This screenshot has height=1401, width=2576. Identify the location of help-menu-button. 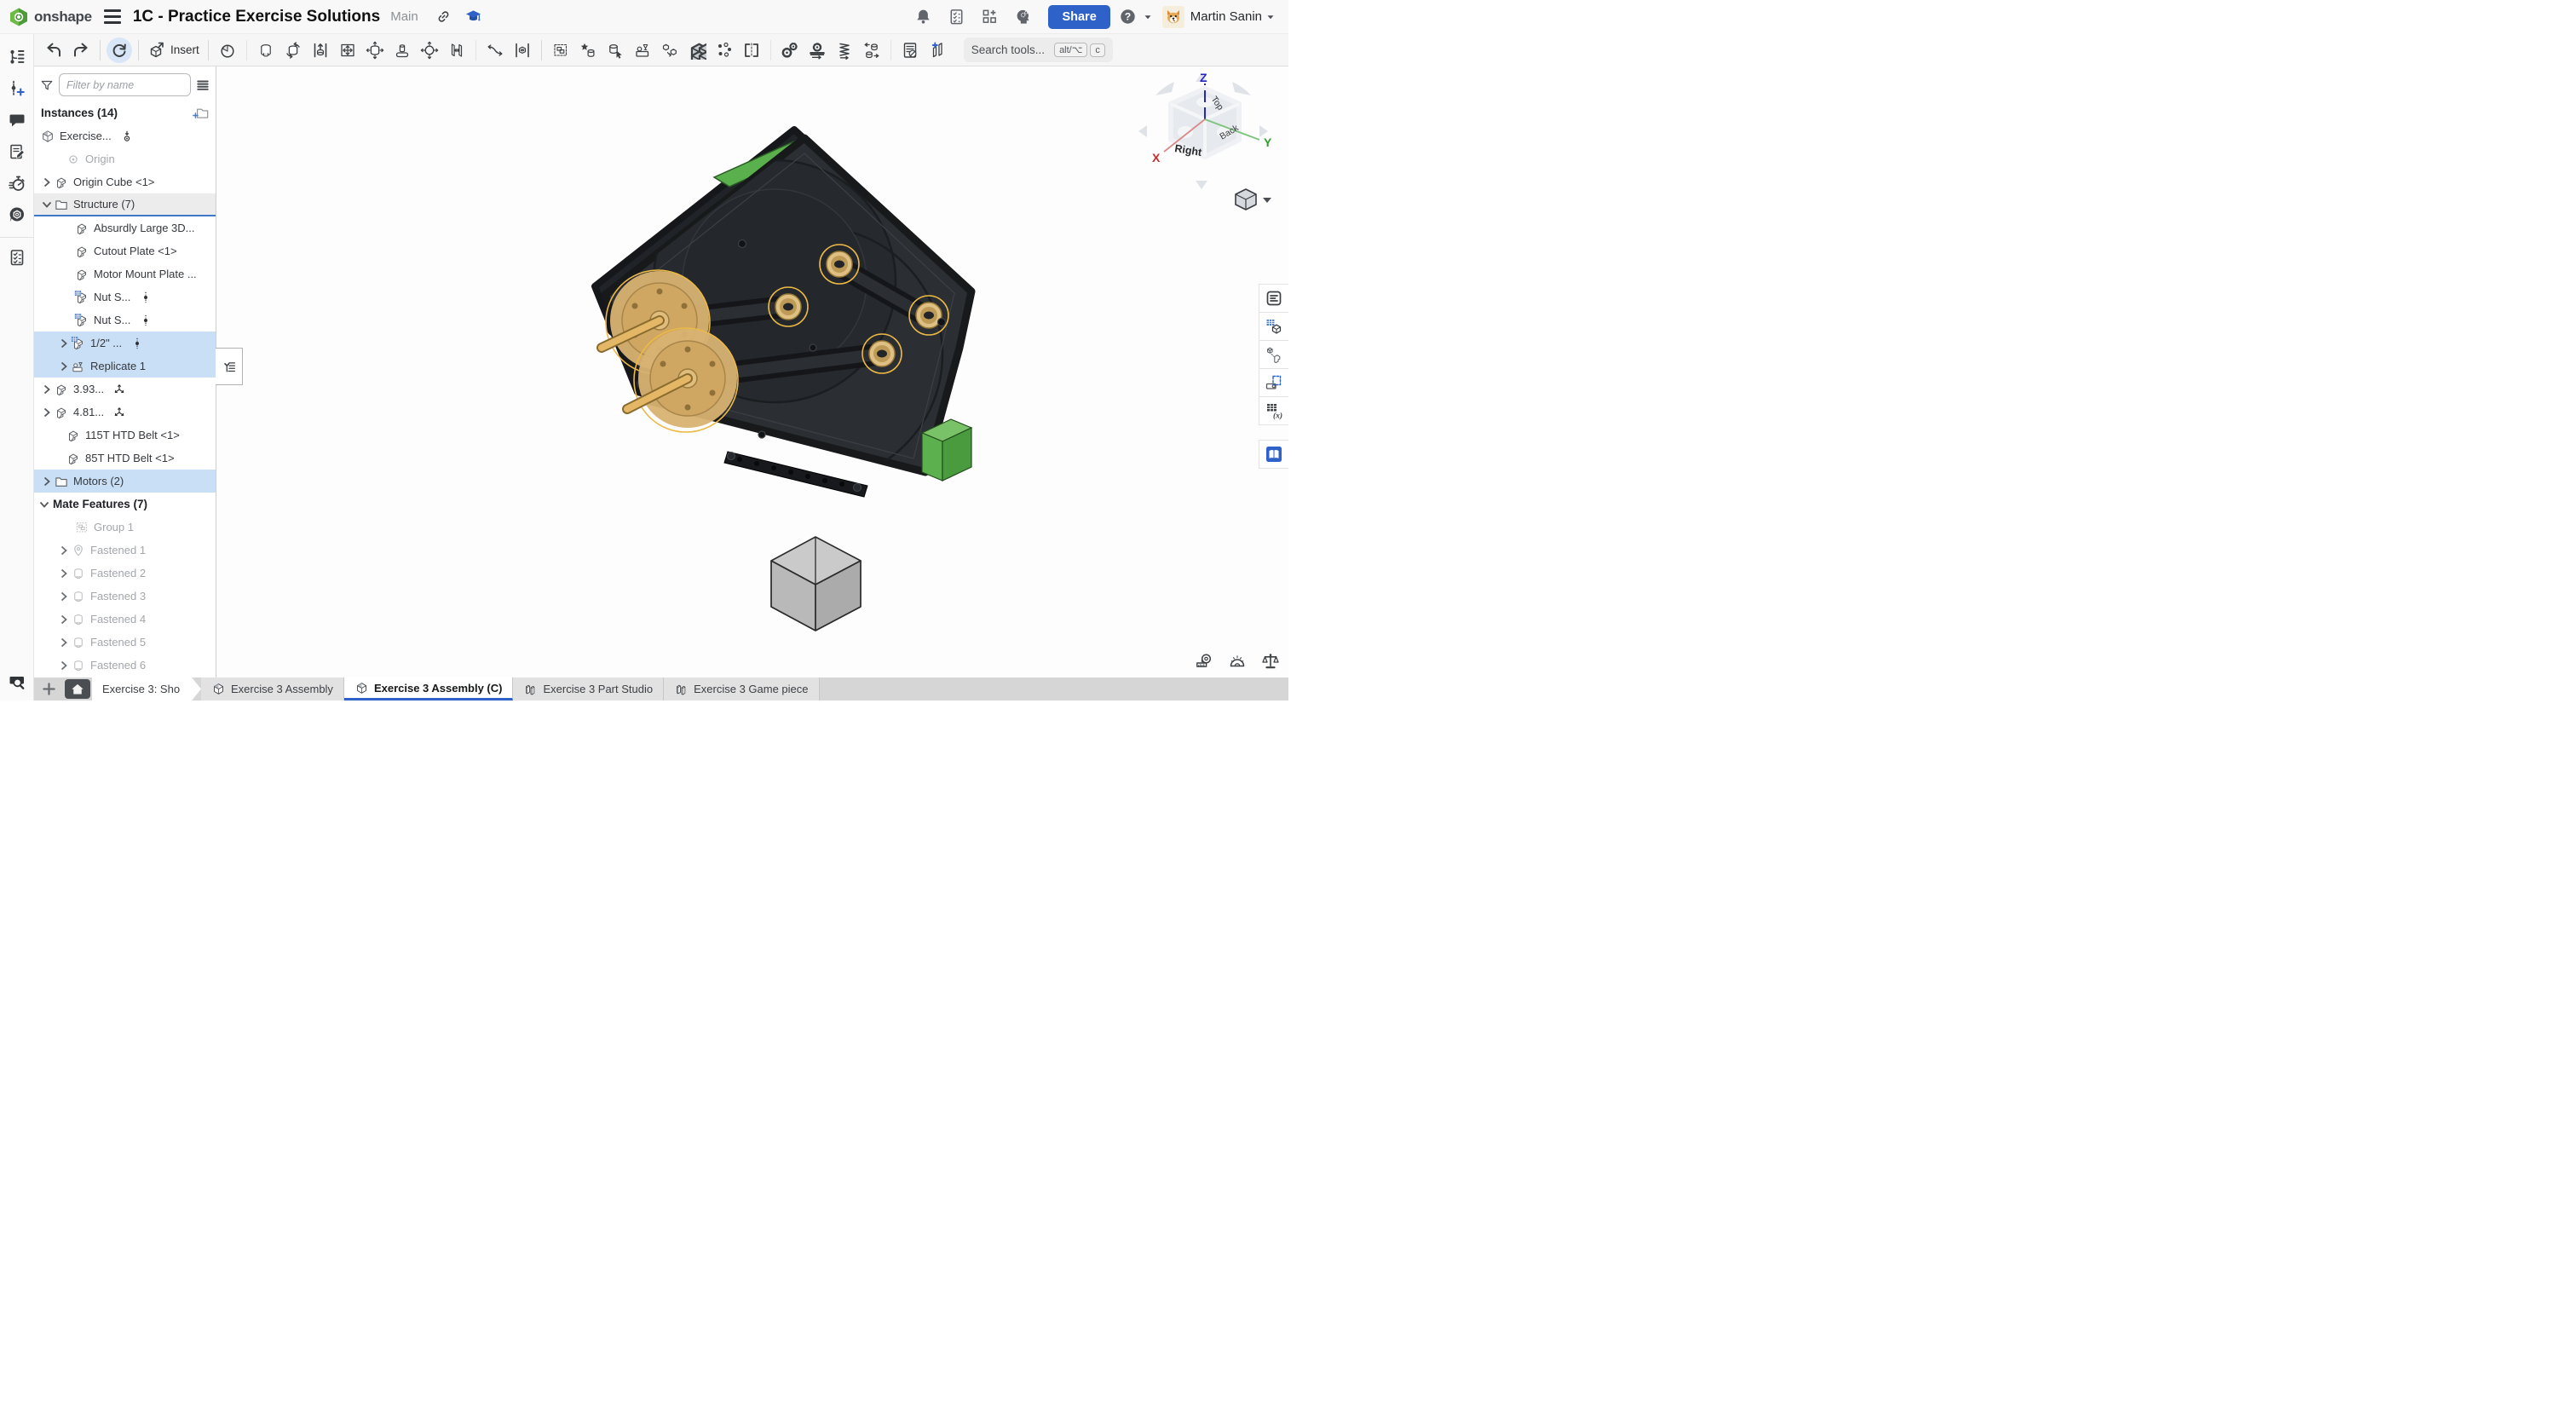
(1136, 17).